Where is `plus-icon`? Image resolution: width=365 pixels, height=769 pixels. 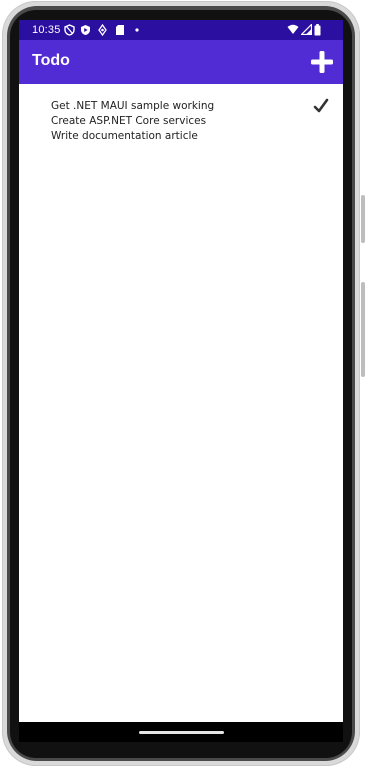 plus-icon is located at coordinates (322, 62).